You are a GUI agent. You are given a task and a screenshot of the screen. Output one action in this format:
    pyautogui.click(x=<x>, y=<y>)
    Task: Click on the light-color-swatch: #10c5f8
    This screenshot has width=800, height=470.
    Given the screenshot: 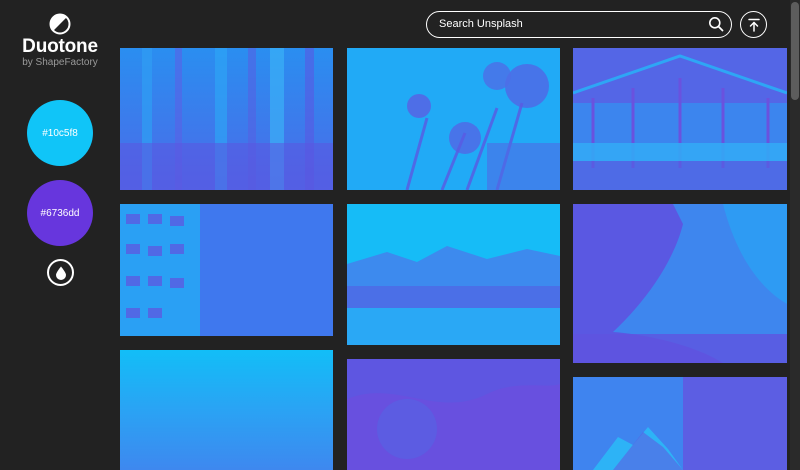 What is the action you would take?
    pyautogui.click(x=60, y=133)
    